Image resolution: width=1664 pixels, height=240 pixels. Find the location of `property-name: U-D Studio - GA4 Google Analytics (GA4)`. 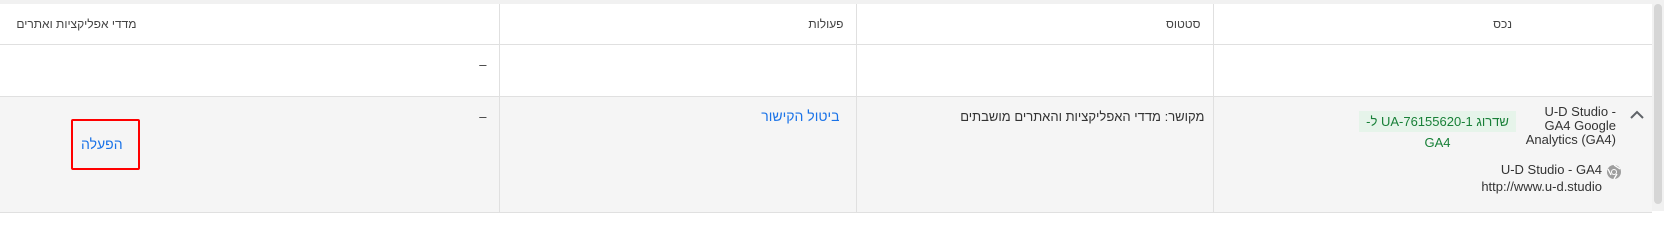

property-name: U-D Studio - GA4 Google Analytics (GA4) is located at coordinates (1570, 125).